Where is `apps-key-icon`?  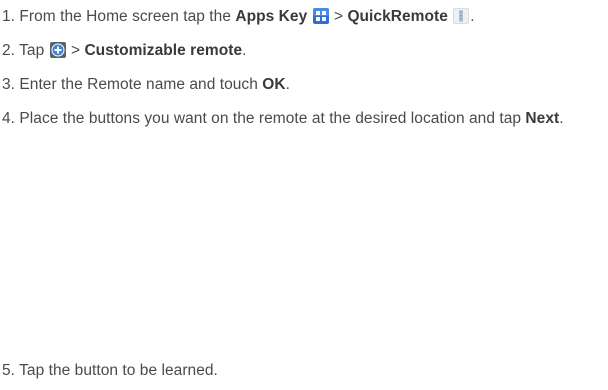 apps-key-icon is located at coordinates (320, 16).